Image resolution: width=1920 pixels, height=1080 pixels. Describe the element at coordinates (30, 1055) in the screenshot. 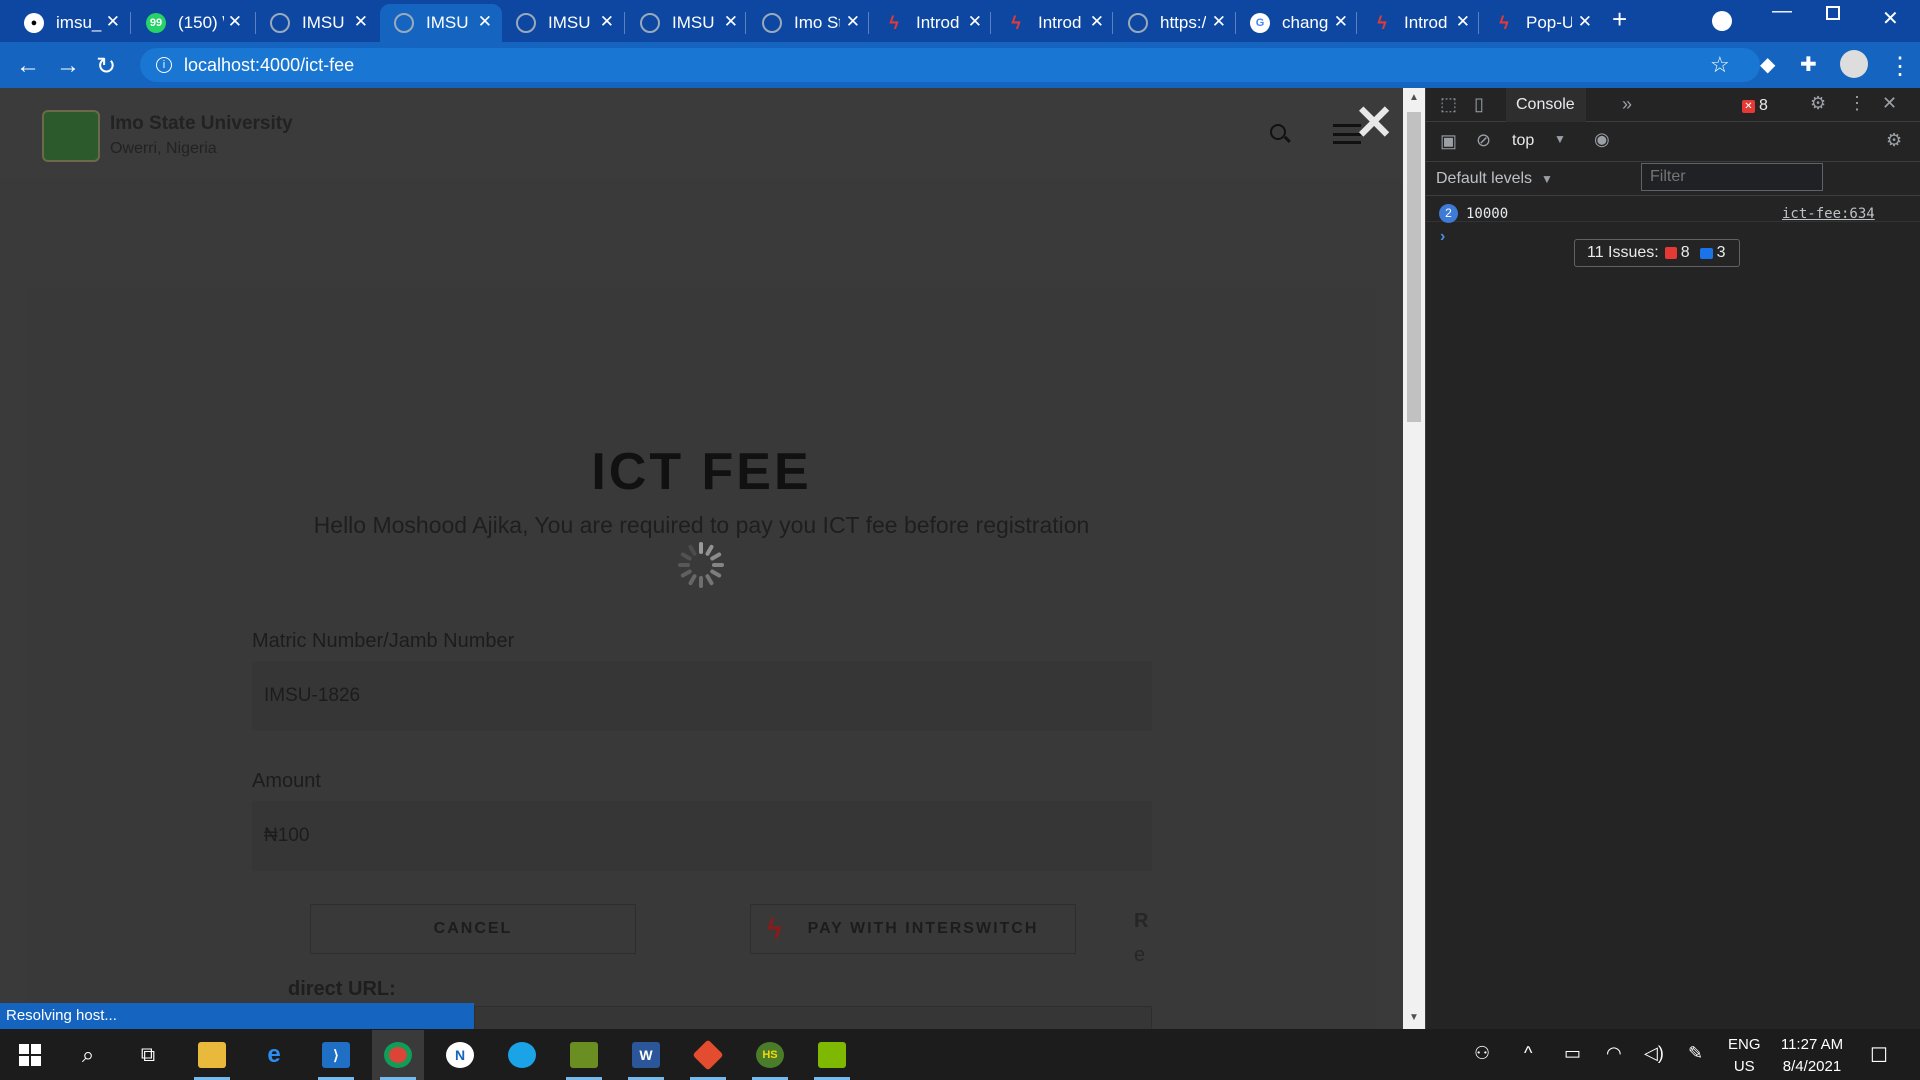

I see `windows-start-icon` at that location.